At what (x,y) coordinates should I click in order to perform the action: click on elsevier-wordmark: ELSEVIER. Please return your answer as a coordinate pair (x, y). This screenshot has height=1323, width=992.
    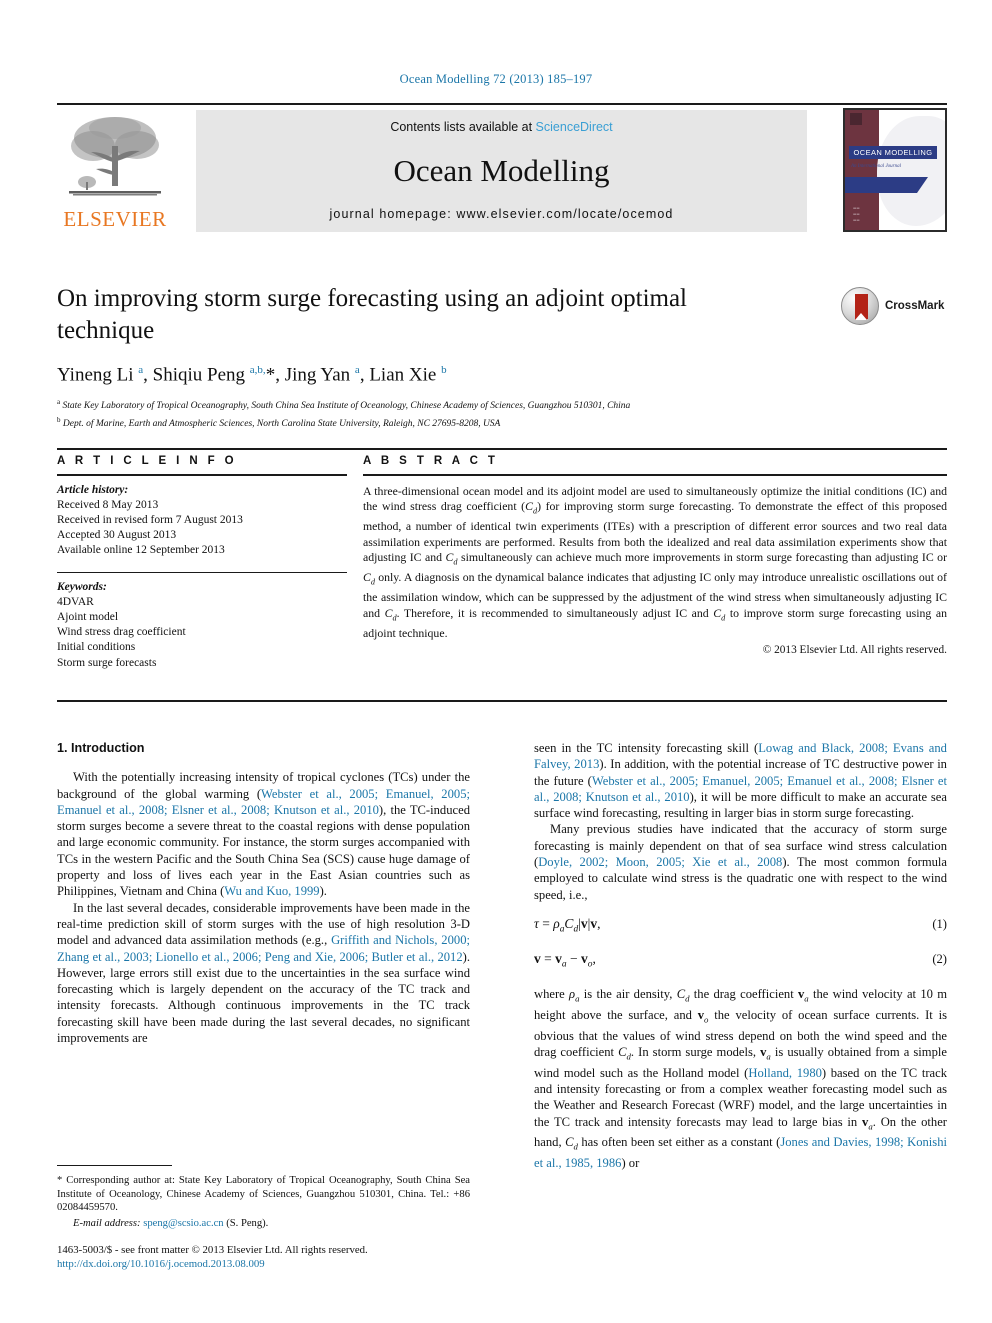
    Looking at the image, I should click on (115, 219).